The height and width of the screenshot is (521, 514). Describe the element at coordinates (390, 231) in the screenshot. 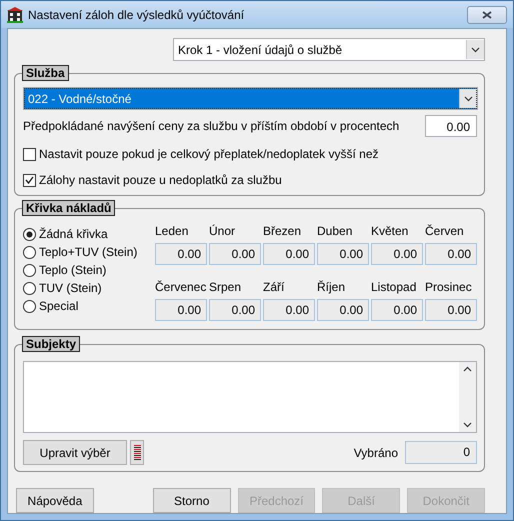

I see `month-label: Květen` at that location.